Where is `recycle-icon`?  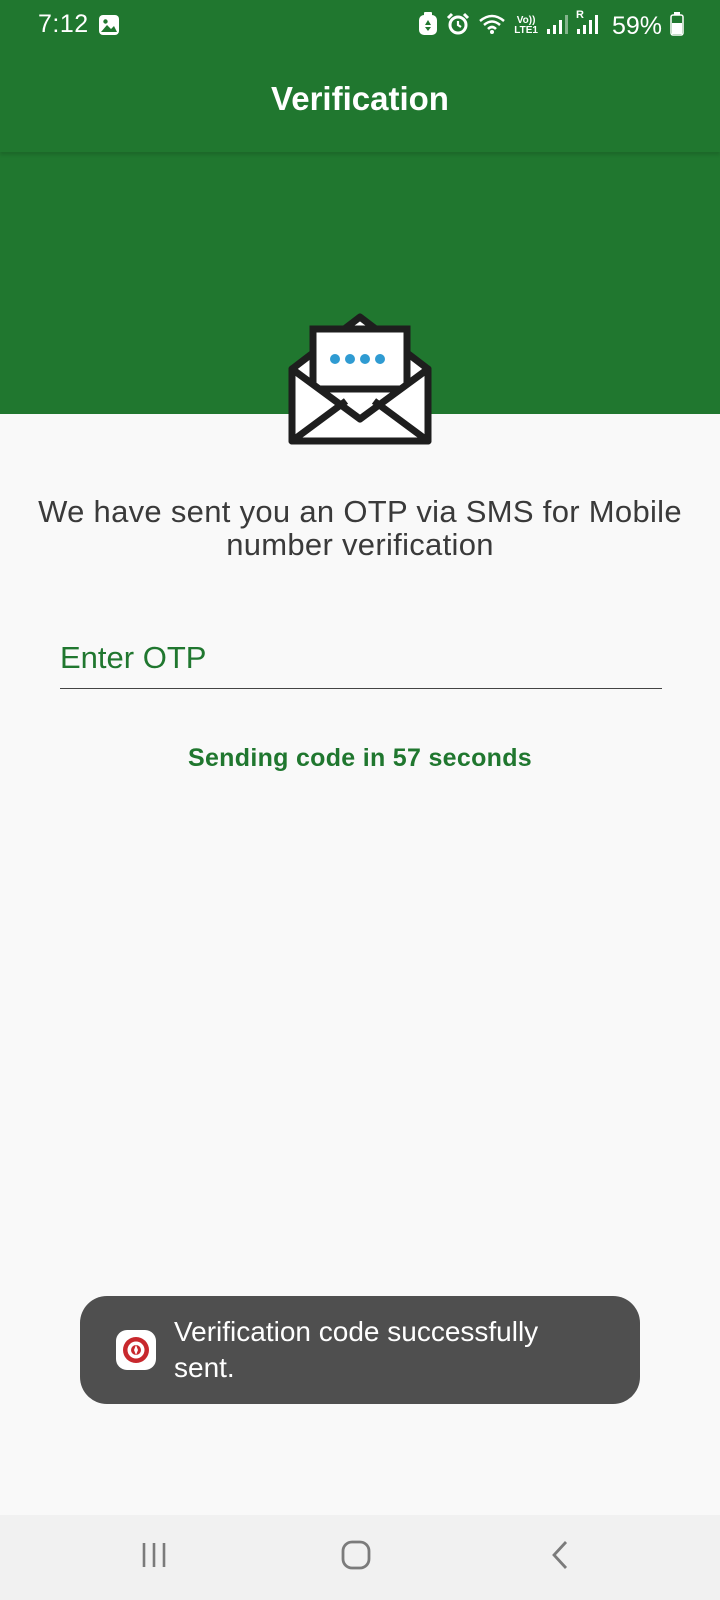
recycle-icon is located at coordinates (428, 26).